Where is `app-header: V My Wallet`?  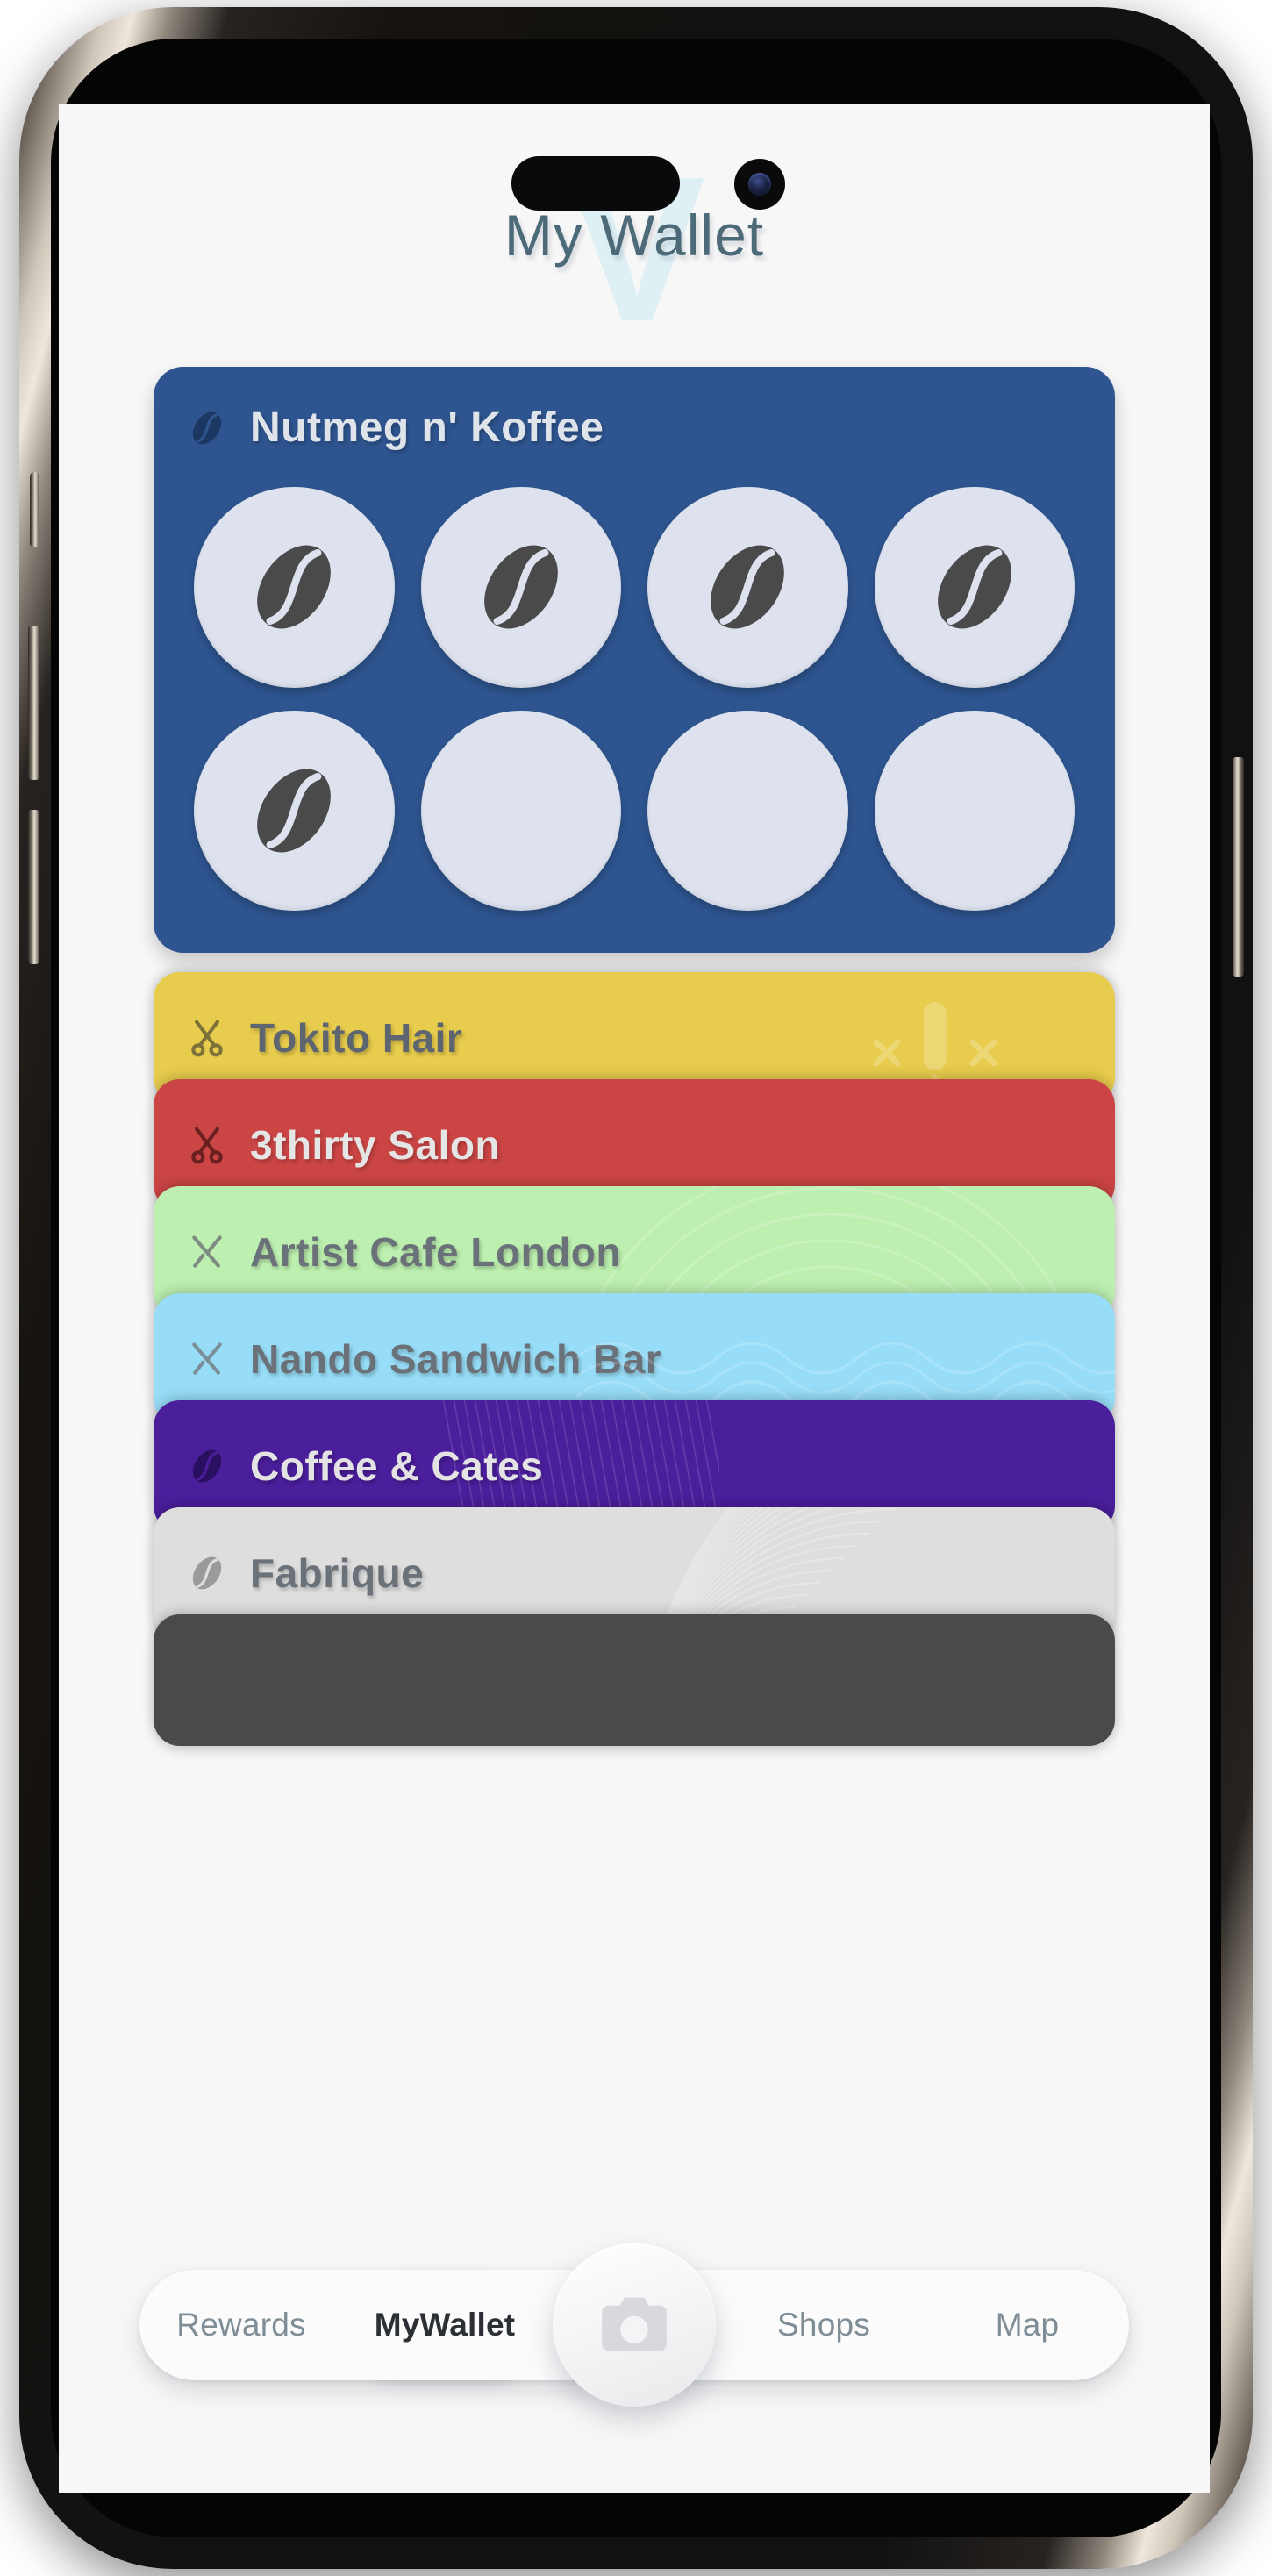
app-header: V My Wallet is located at coordinates (634, 235).